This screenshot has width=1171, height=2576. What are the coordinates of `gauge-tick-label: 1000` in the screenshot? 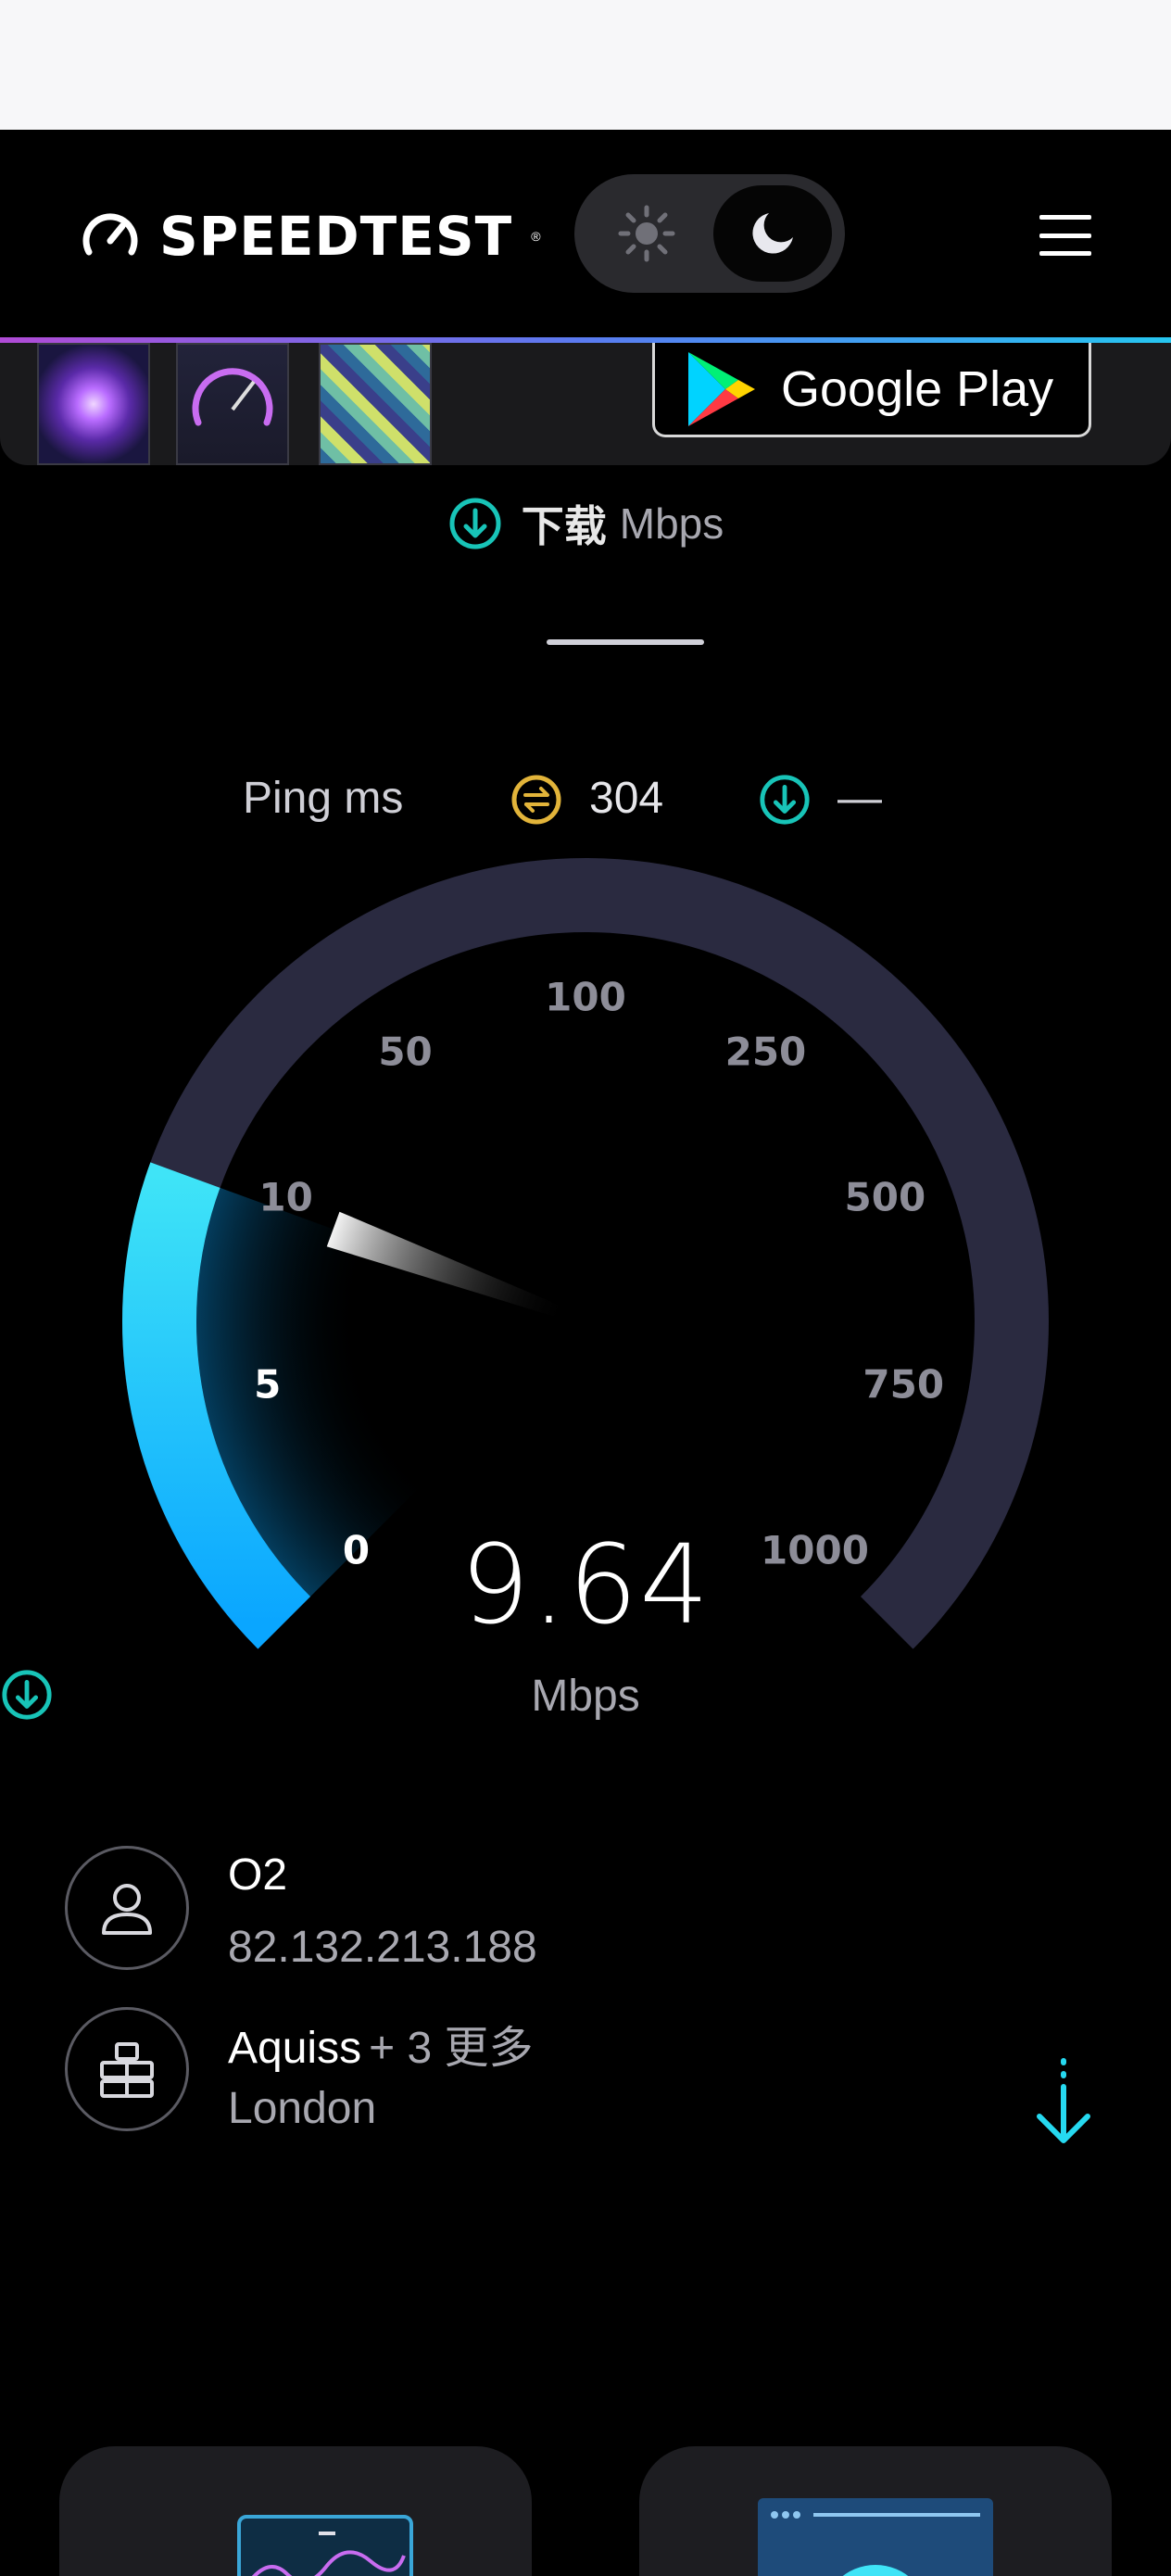 It's located at (815, 1550).